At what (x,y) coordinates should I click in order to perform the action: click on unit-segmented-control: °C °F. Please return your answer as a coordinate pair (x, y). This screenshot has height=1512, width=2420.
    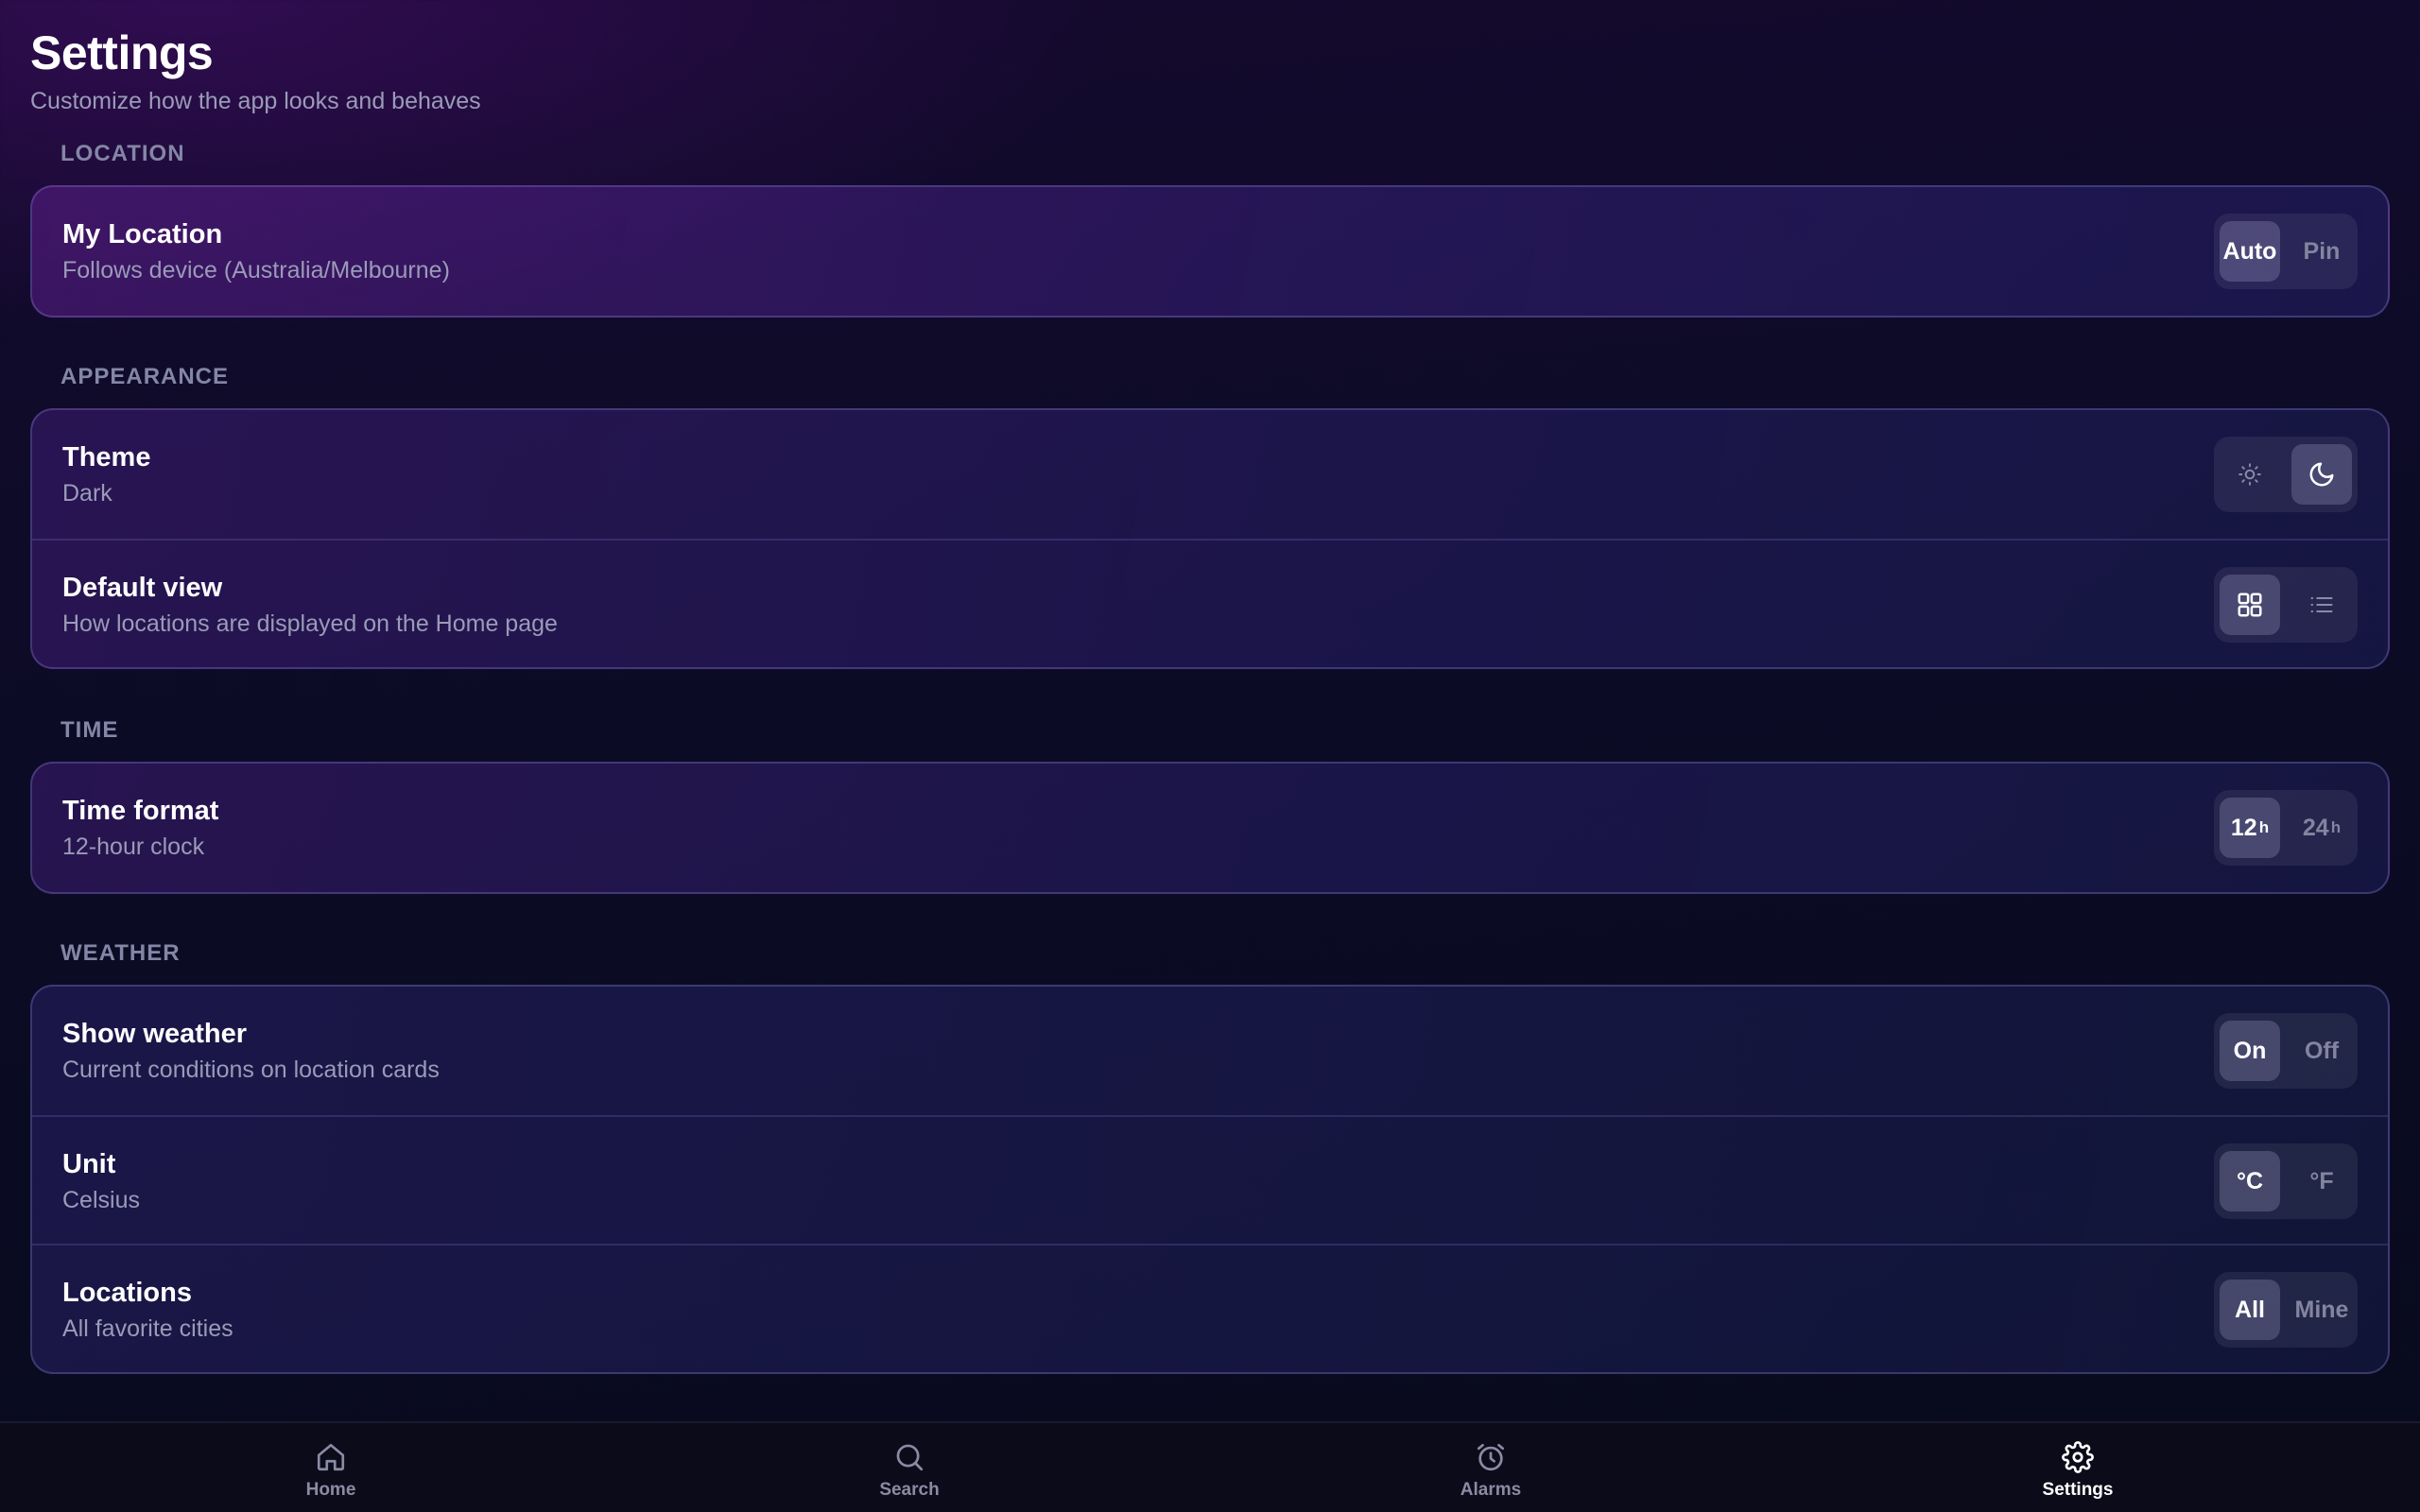
    Looking at the image, I should click on (2286, 1181).